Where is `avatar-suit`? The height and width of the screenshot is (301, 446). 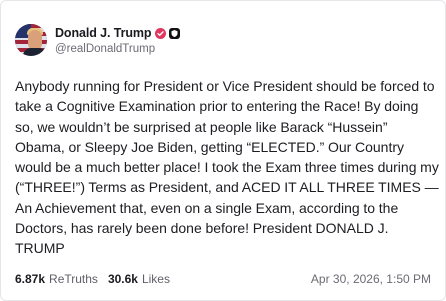
avatar-suit is located at coordinates (35, 52).